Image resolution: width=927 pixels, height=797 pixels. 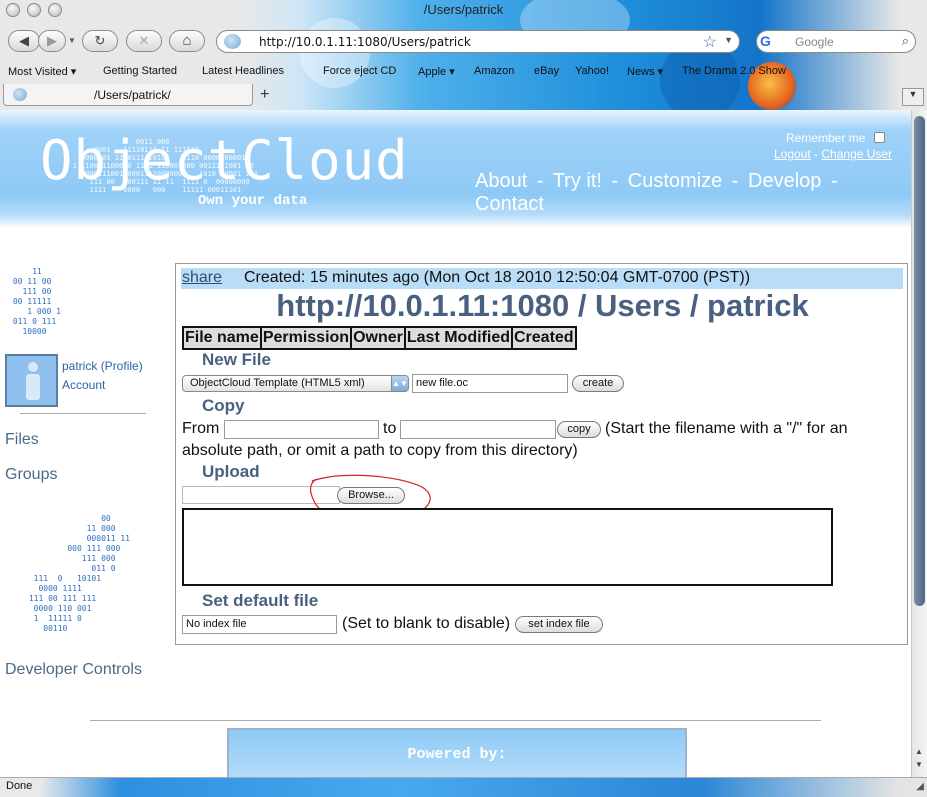 I want to click on default-file-heading: Set default file, so click(x=260, y=600).